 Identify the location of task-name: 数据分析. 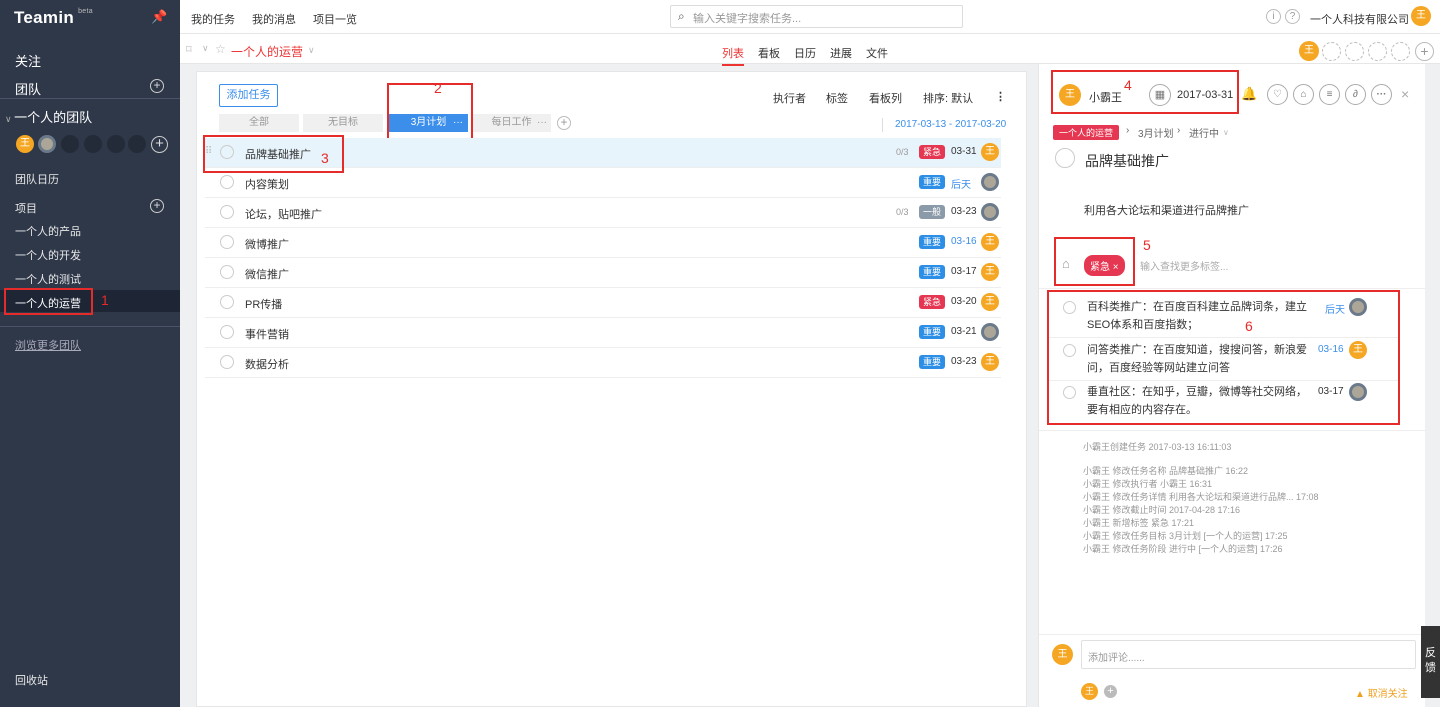
(267, 364).